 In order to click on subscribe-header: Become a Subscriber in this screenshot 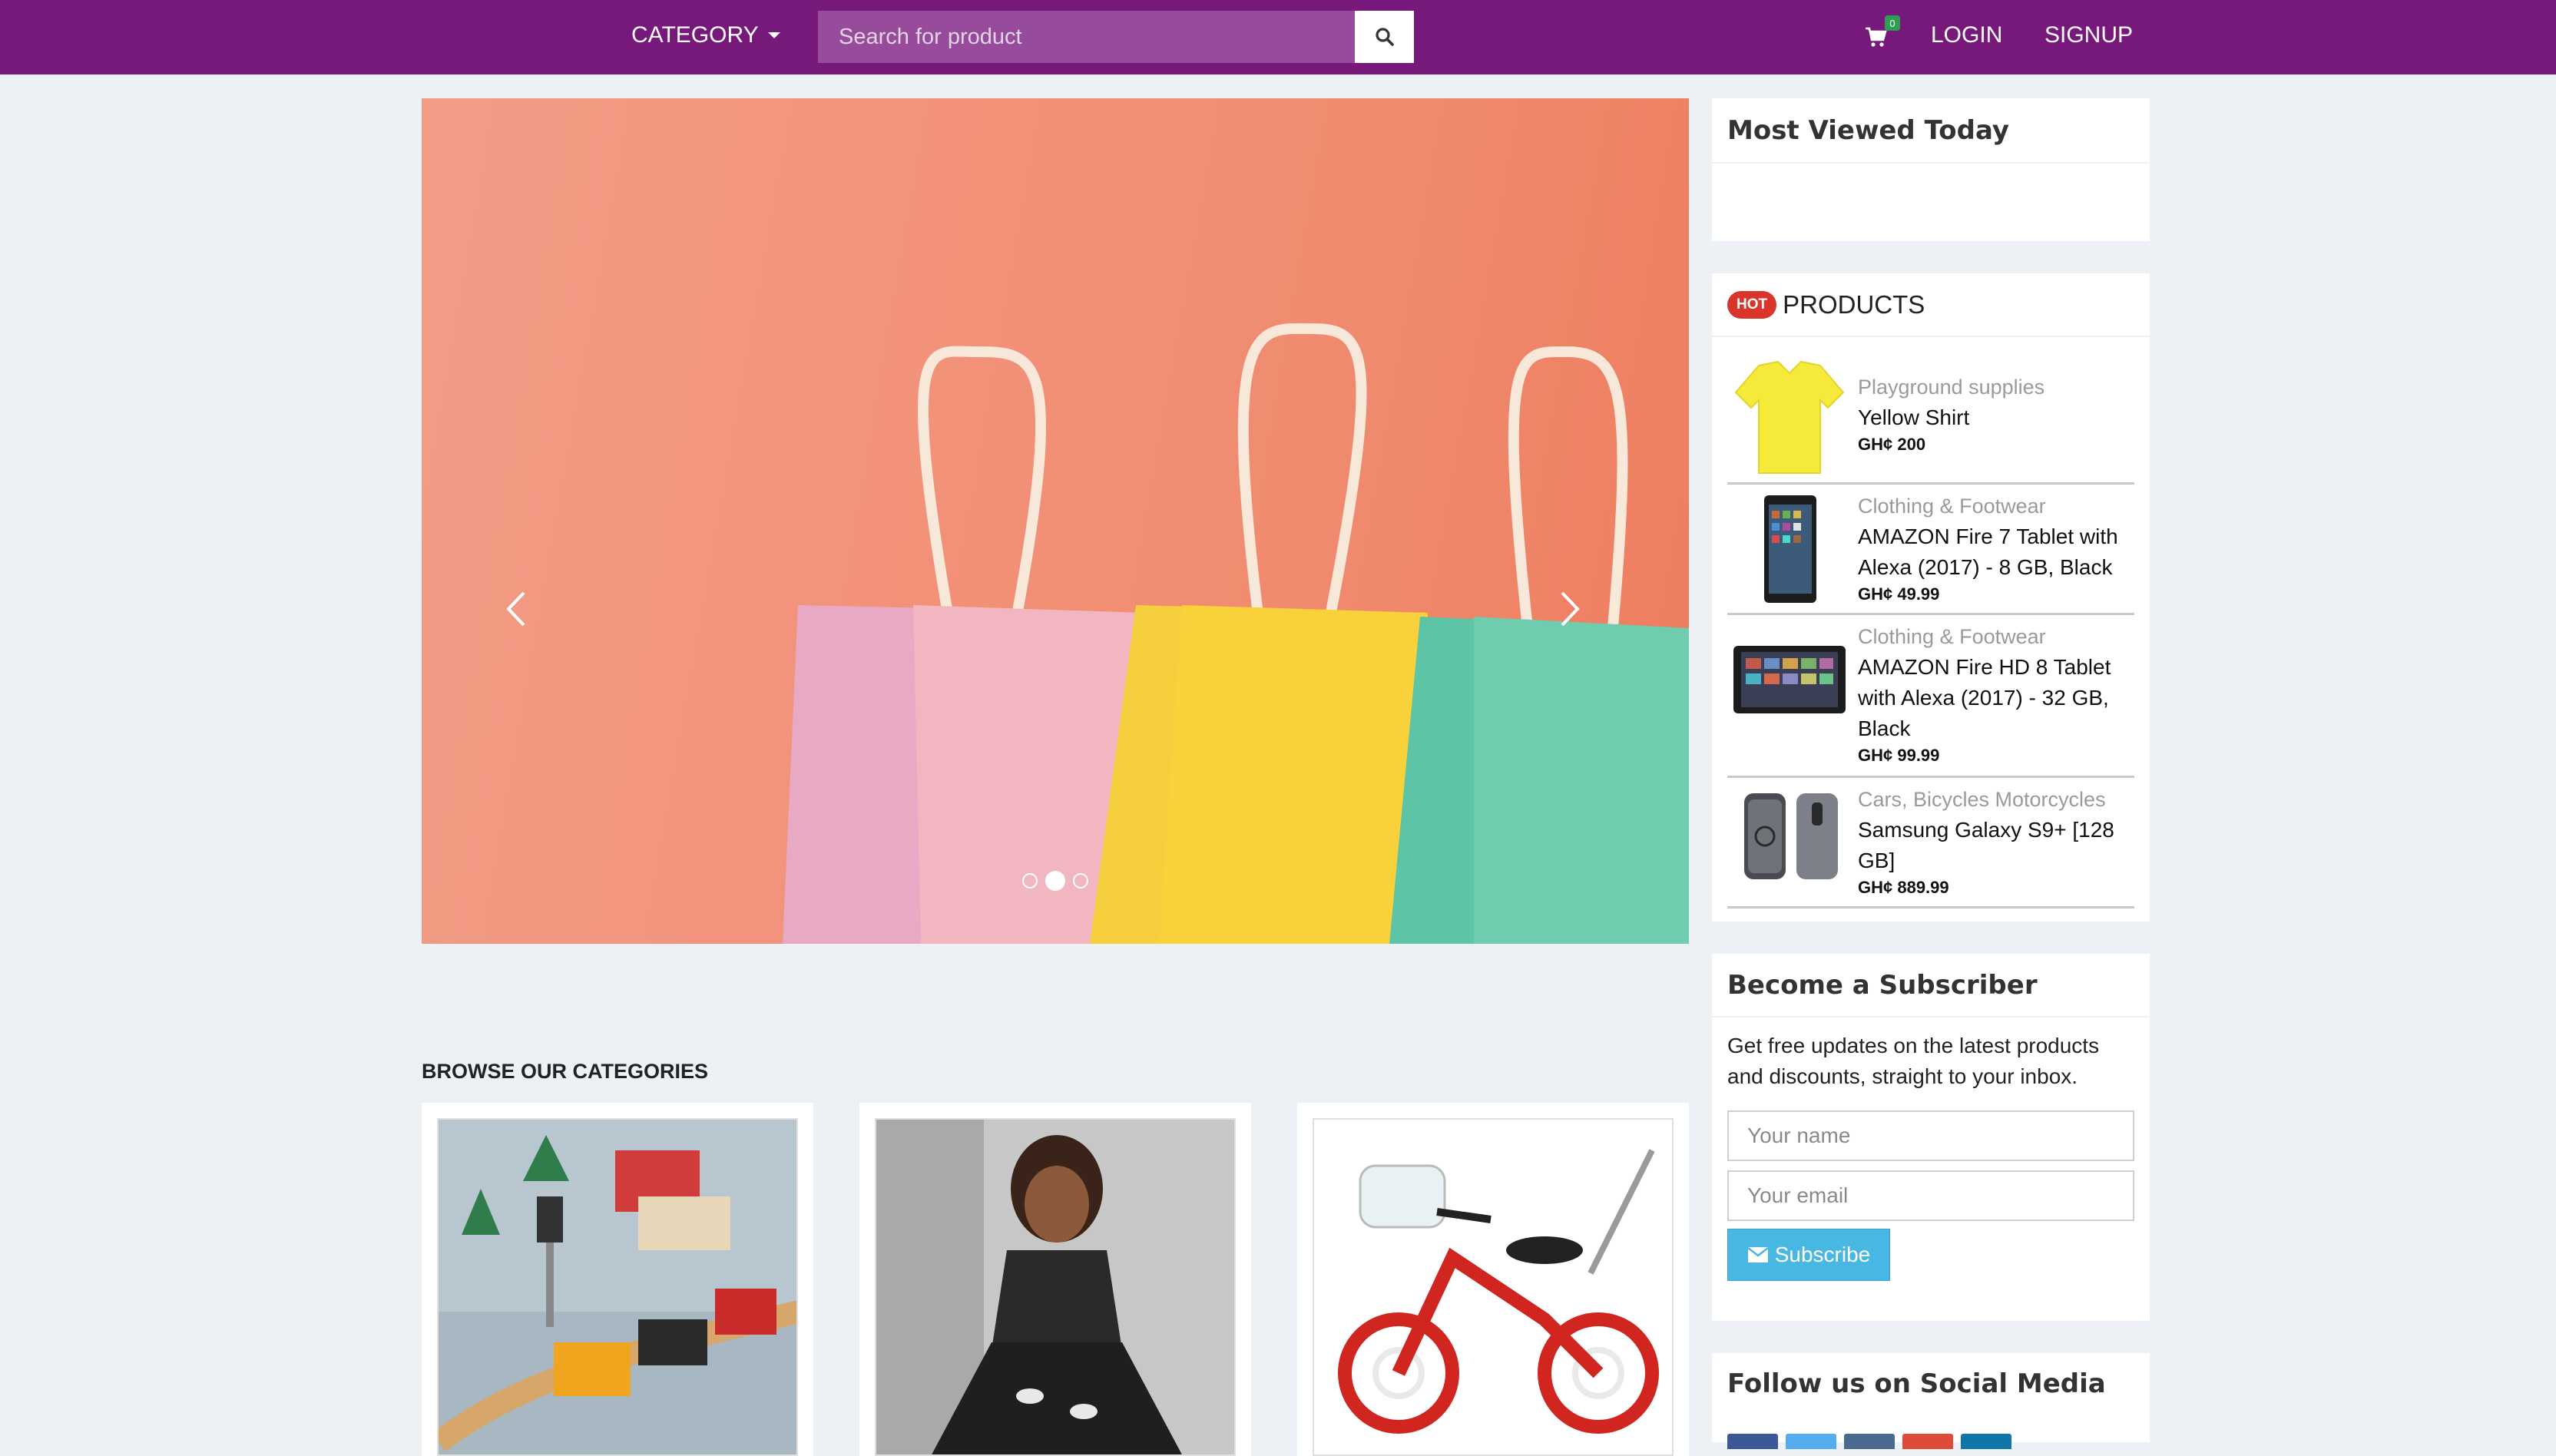, I will do `click(1931, 986)`.